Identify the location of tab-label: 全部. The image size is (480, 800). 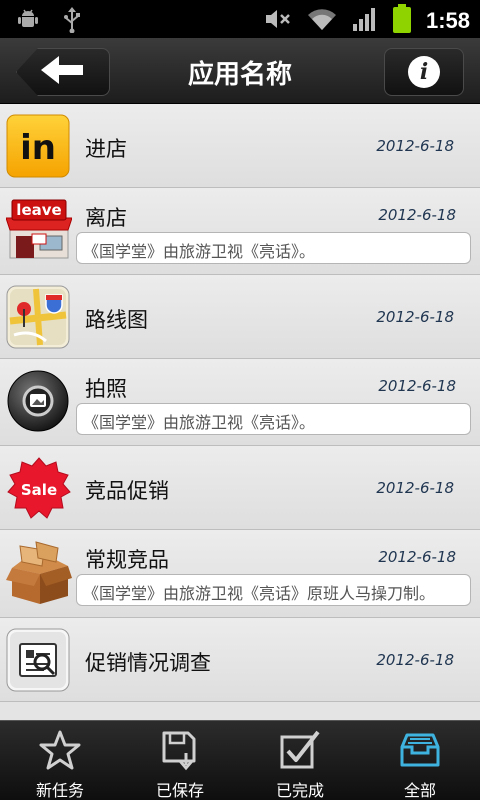
(419, 790).